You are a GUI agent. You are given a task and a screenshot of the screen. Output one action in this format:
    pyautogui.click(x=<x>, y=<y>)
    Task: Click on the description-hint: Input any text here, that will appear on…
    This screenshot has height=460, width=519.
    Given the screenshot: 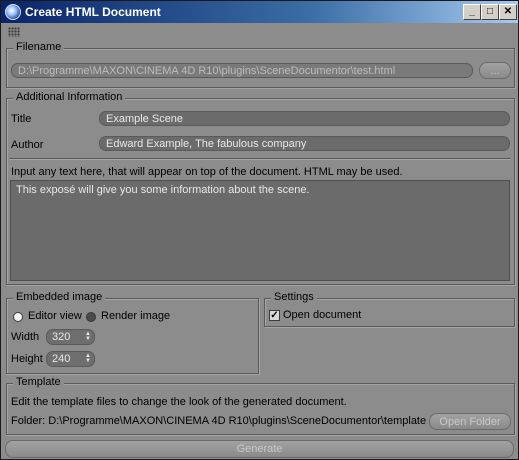 What is the action you would take?
    pyautogui.click(x=207, y=172)
    